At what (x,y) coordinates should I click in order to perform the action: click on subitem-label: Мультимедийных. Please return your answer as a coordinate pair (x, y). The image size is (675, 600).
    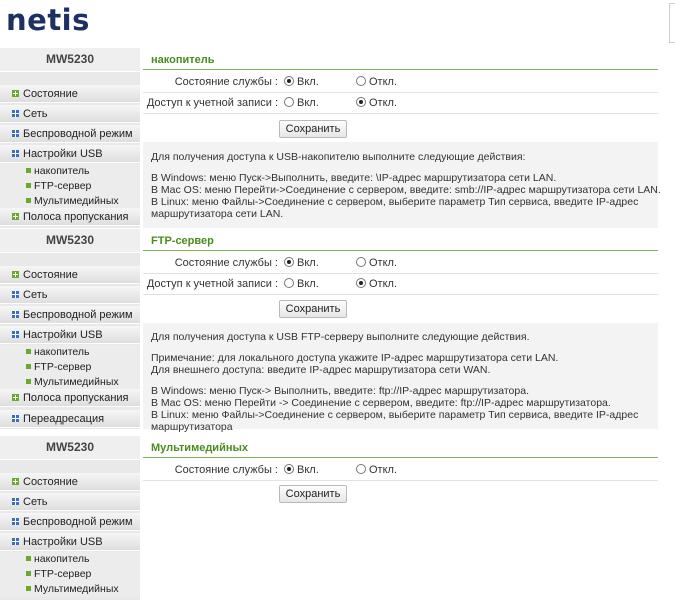
    Looking at the image, I should click on (76, 382).